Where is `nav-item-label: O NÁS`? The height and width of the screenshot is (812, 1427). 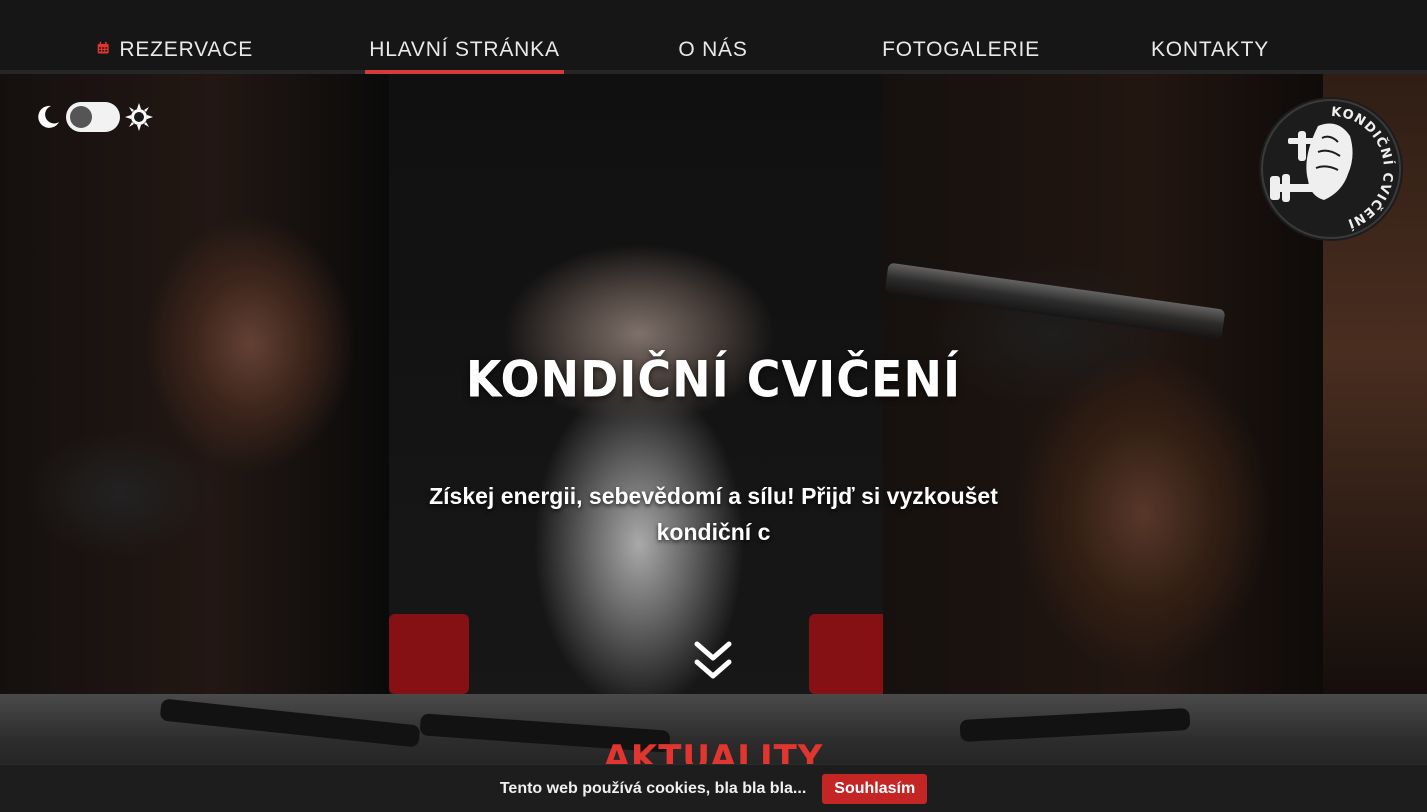
nav-item-label: O NÁS is located at coordinates (713, 49).